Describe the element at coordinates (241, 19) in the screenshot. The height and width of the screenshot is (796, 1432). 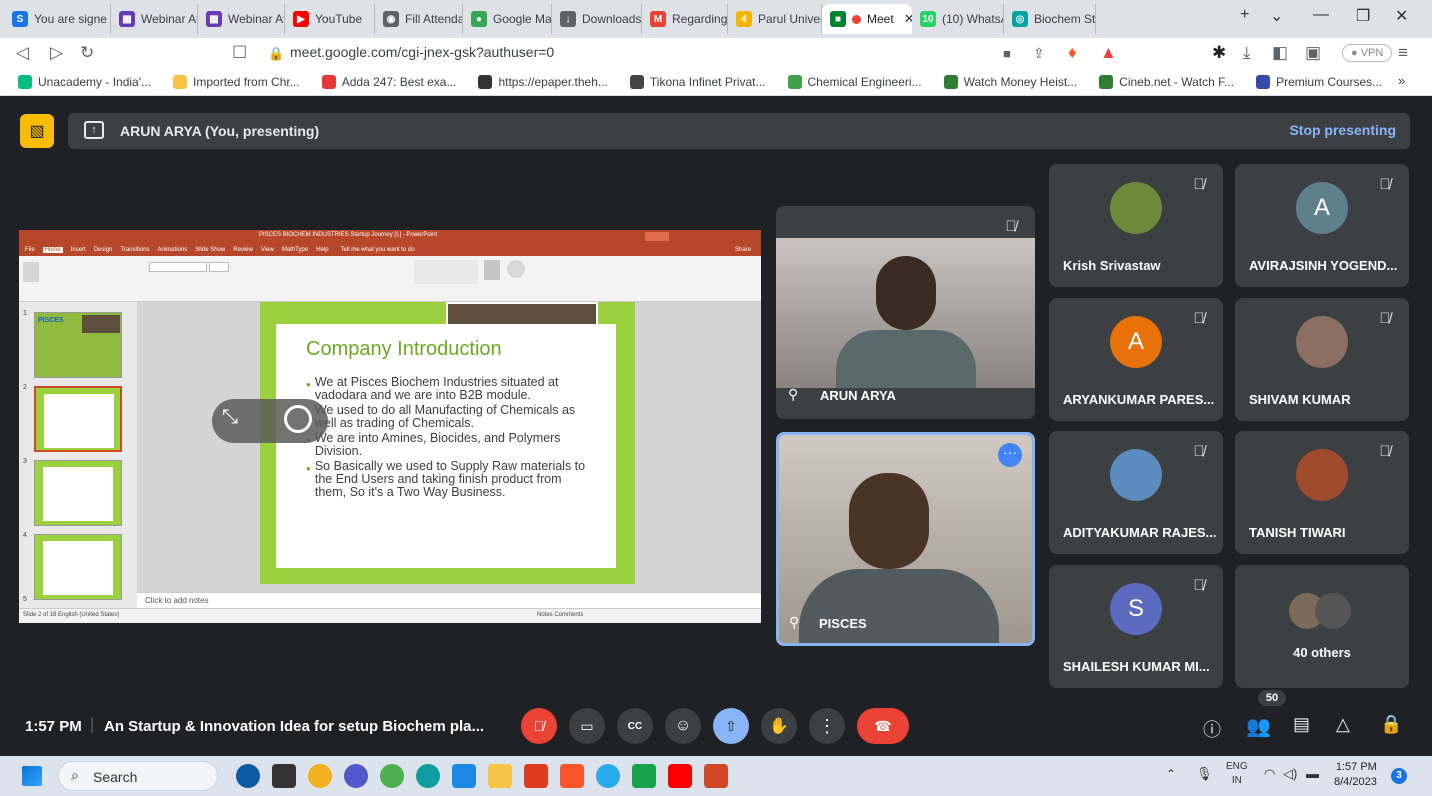
I see `browser-tab: ▦ Webinar Atte` at that location.